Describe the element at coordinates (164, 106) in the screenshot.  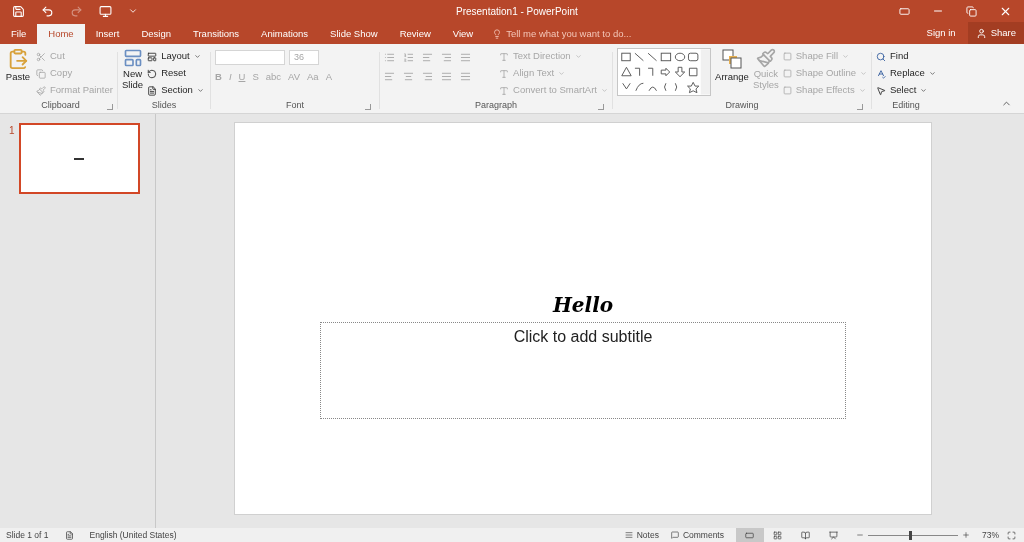
I see `group-label: Slides` at that location.